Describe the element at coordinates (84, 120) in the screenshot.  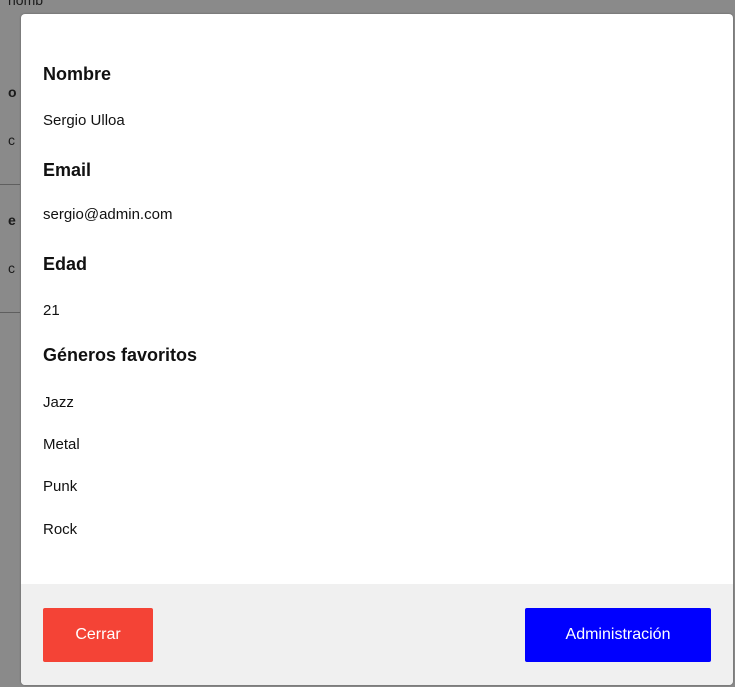
I see `name-value: Sergio Ulloa` at that location.